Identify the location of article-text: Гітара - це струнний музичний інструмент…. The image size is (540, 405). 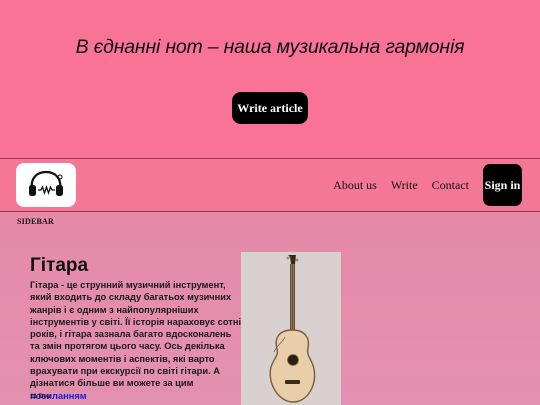
(136, 334).